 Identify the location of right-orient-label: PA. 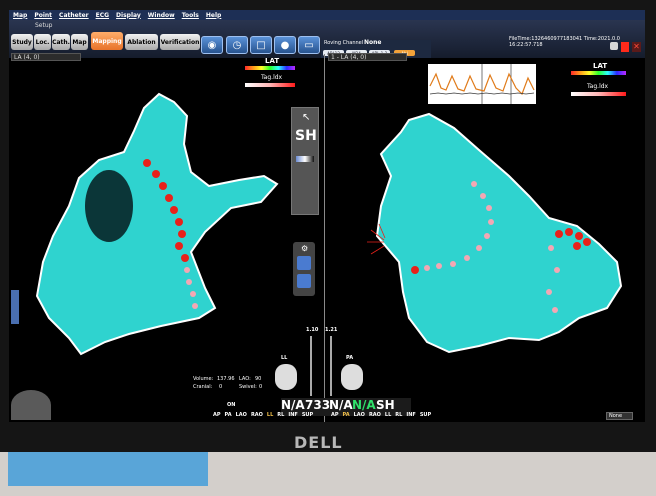
(350, 358).